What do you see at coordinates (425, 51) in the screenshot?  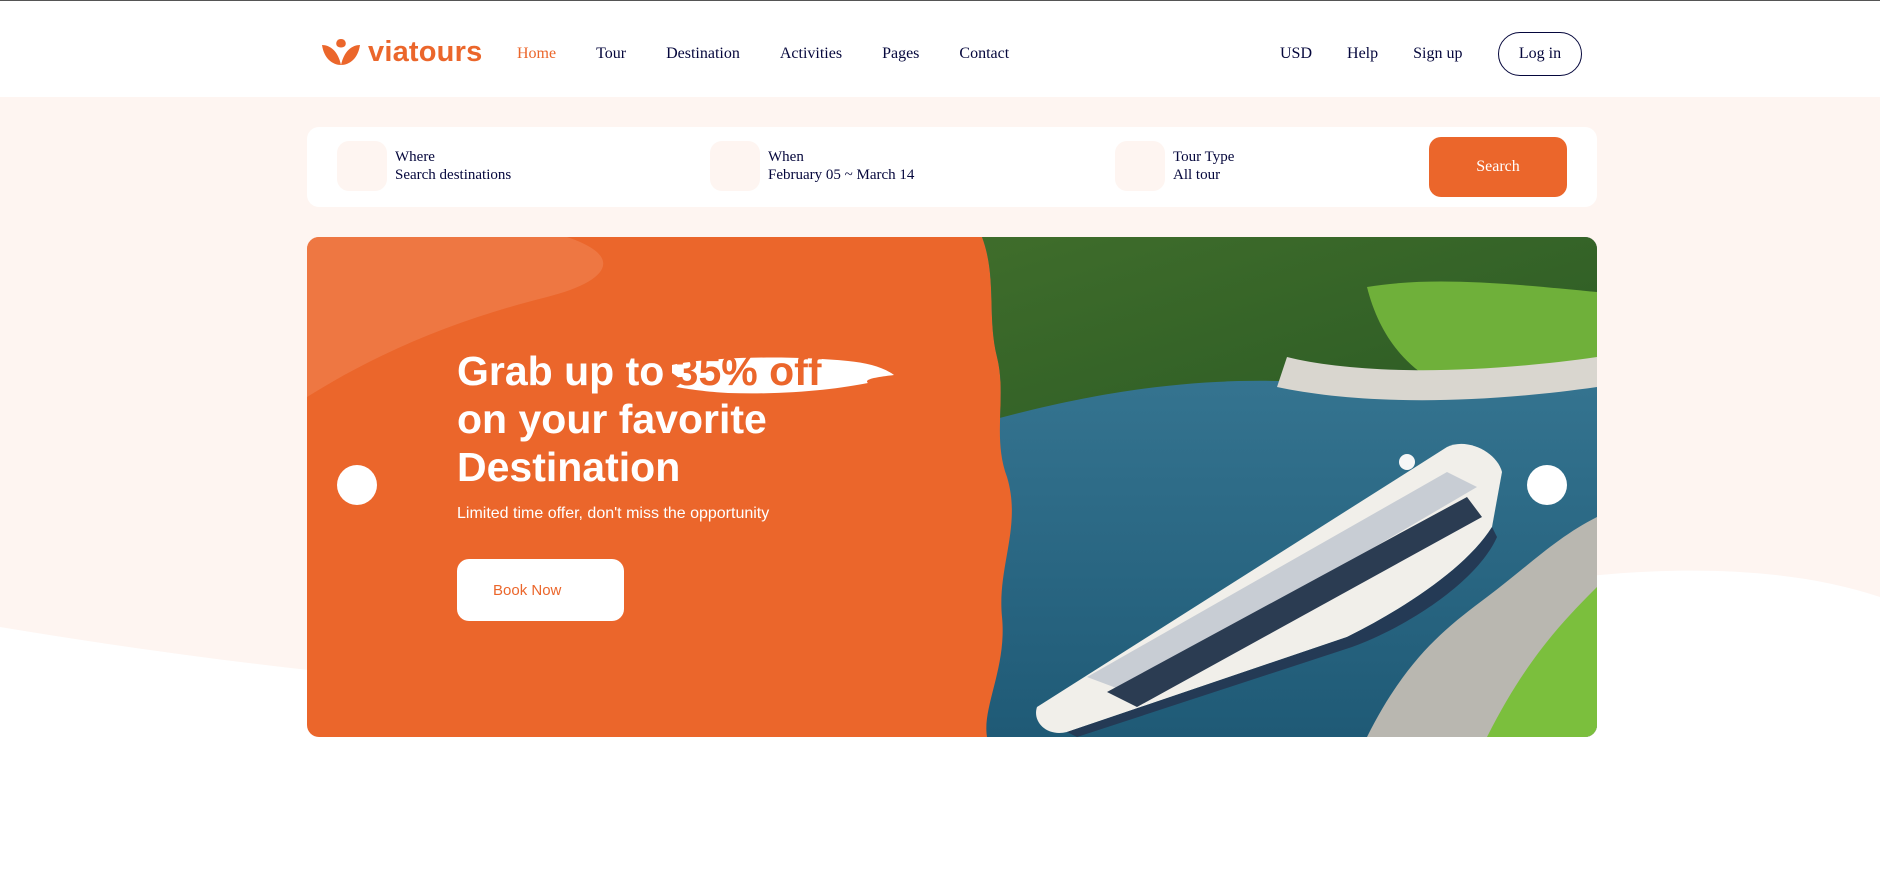 I see `brand-name: viatours` at bounding box center [425, 51].